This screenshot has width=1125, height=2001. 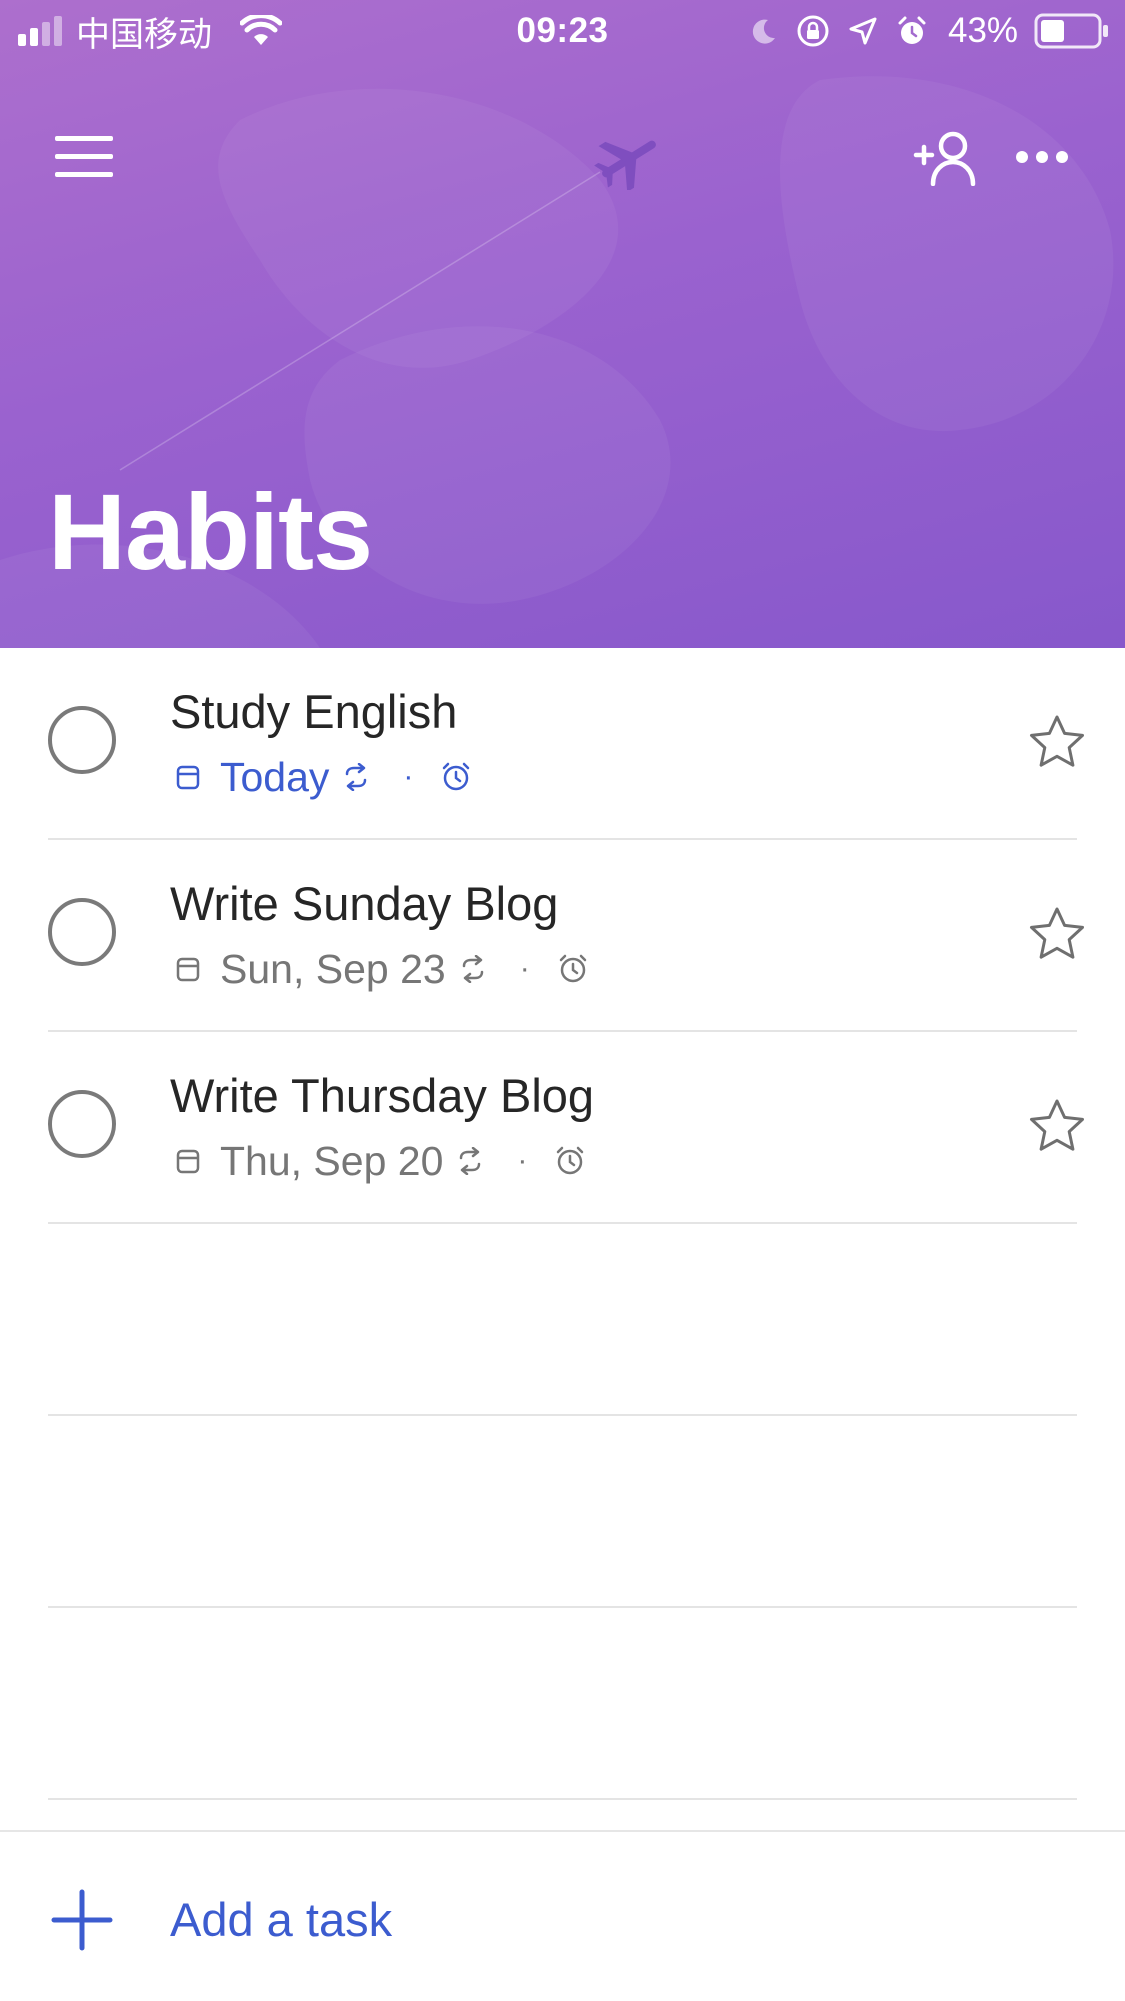 I want to click on task-meta: Thu, Sep 20 ·, so click(x=380, y=1161).